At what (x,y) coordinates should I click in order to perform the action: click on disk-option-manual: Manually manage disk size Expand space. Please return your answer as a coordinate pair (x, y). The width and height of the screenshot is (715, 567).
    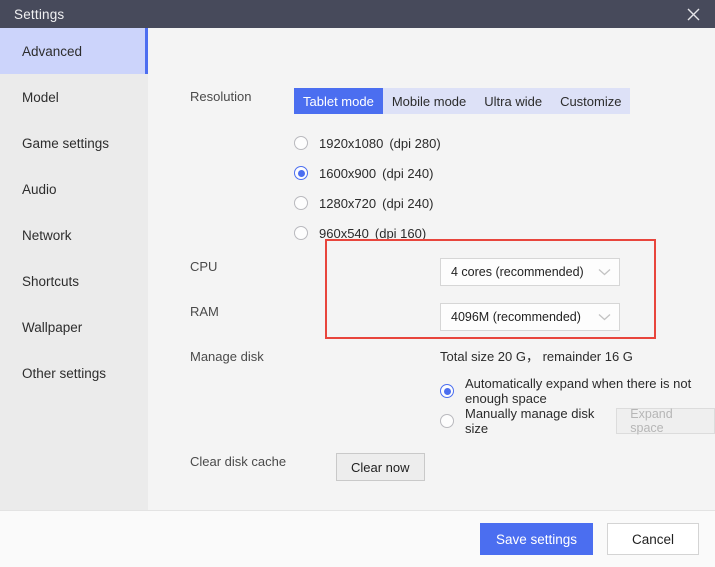
    Looking at the image, I should click on (577, 421).